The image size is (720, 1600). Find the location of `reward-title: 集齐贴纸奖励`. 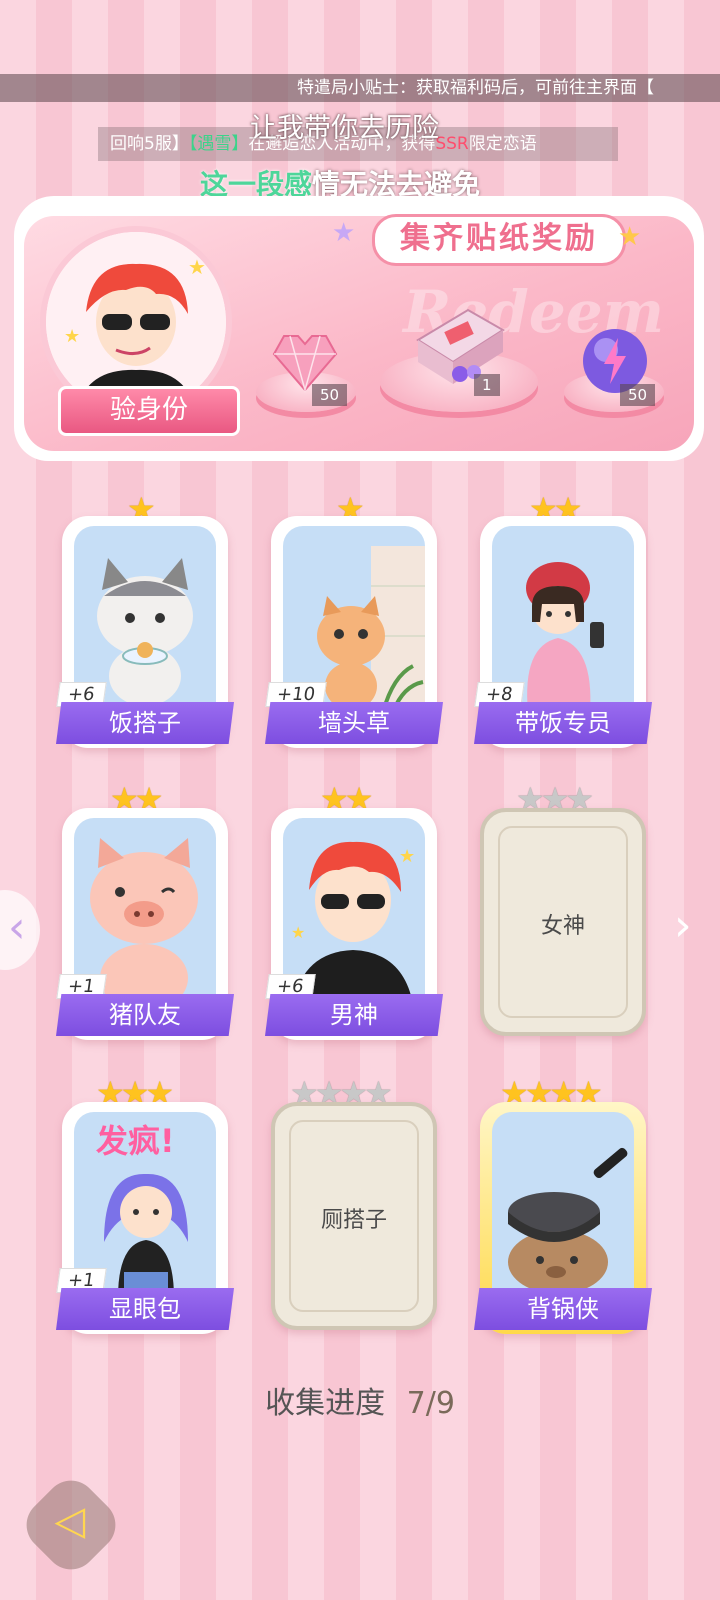

reward-title: 集齐贴纸奖励 is located at coordinates (499, 240).